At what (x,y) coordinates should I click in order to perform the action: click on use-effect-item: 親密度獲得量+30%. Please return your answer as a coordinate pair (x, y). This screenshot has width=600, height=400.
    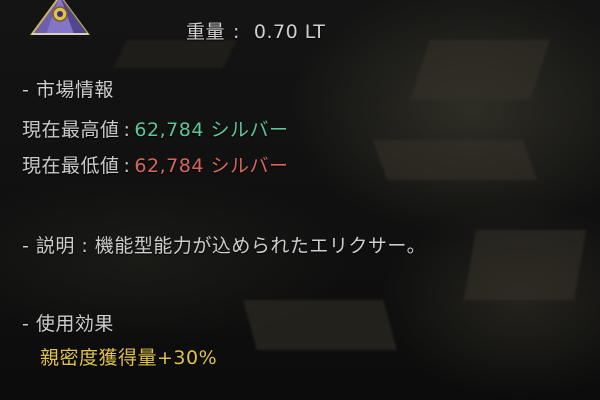
    Looking at the image, I should click on (129, 358).